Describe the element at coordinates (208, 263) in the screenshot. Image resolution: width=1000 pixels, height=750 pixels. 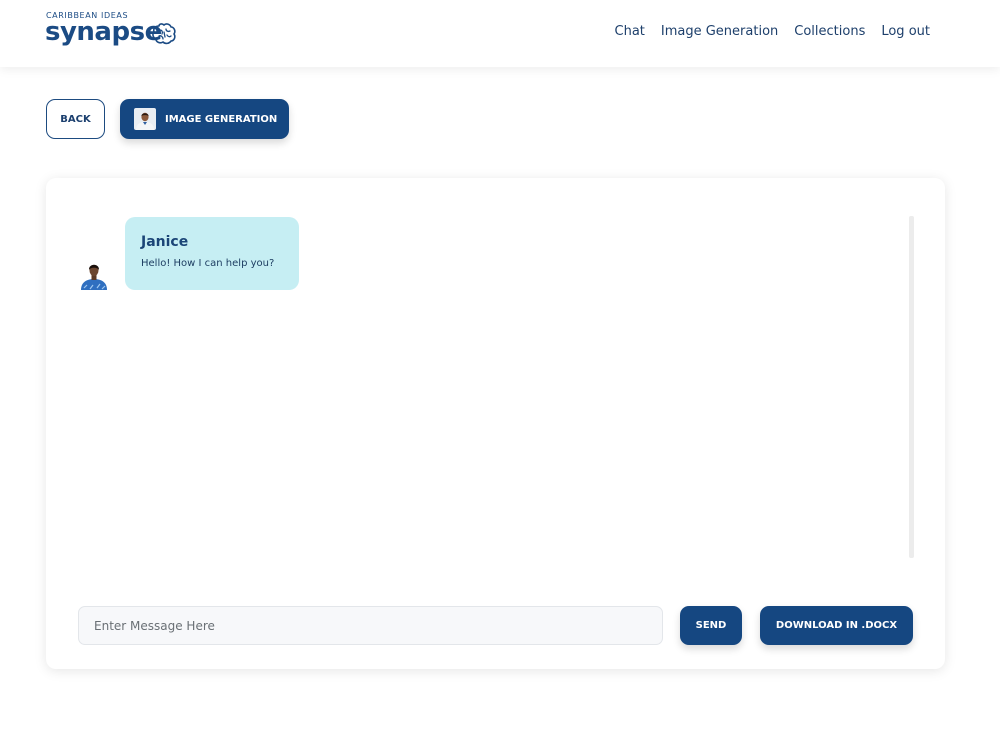
I see `message-text: Hello! How I can help you?` at that location.